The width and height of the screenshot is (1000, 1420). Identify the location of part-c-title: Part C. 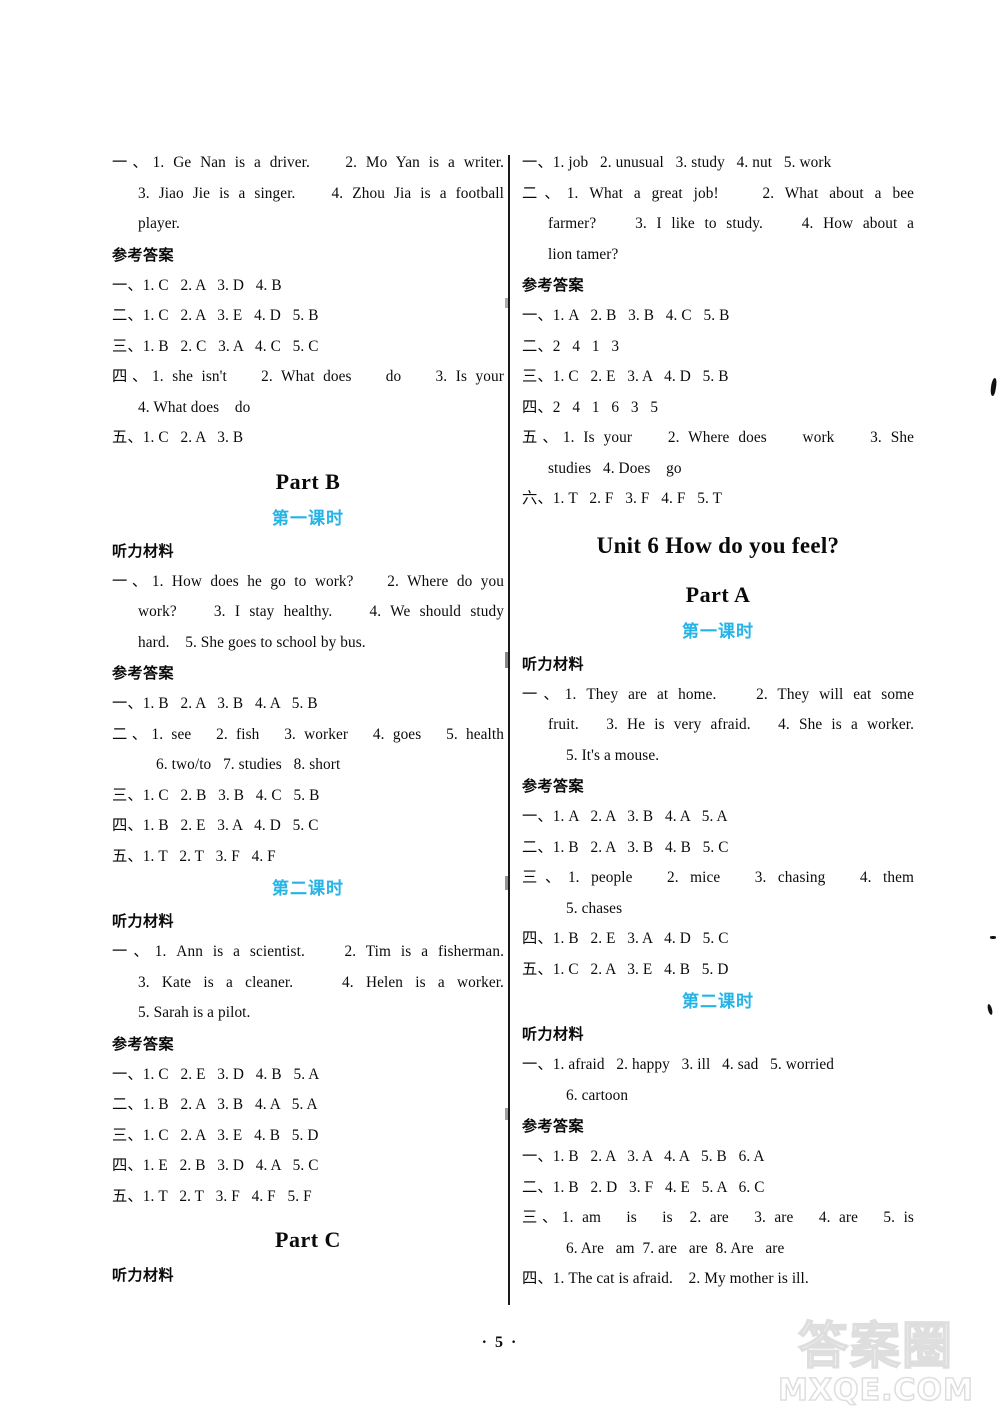
(308, 1239).